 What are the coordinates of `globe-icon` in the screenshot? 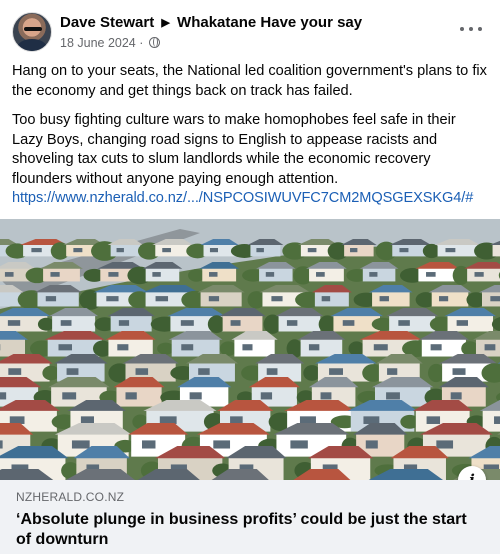 It's located at (154, 42).